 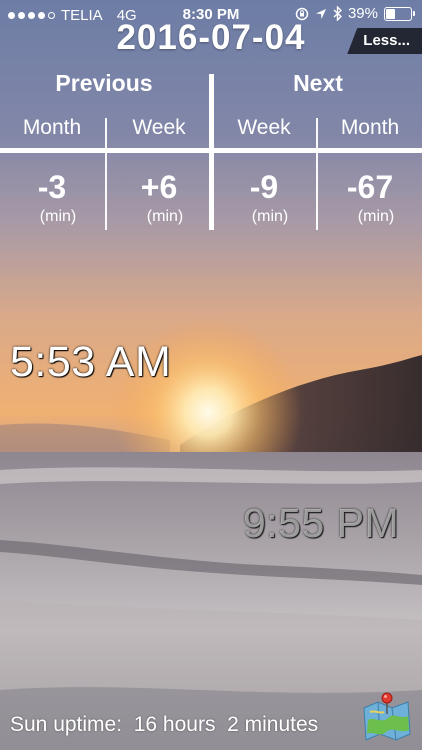 What do you see at coordinates (52, 127) in the screenshot?
I see `previous-month-label: Month` at bounding box center [52, 127].